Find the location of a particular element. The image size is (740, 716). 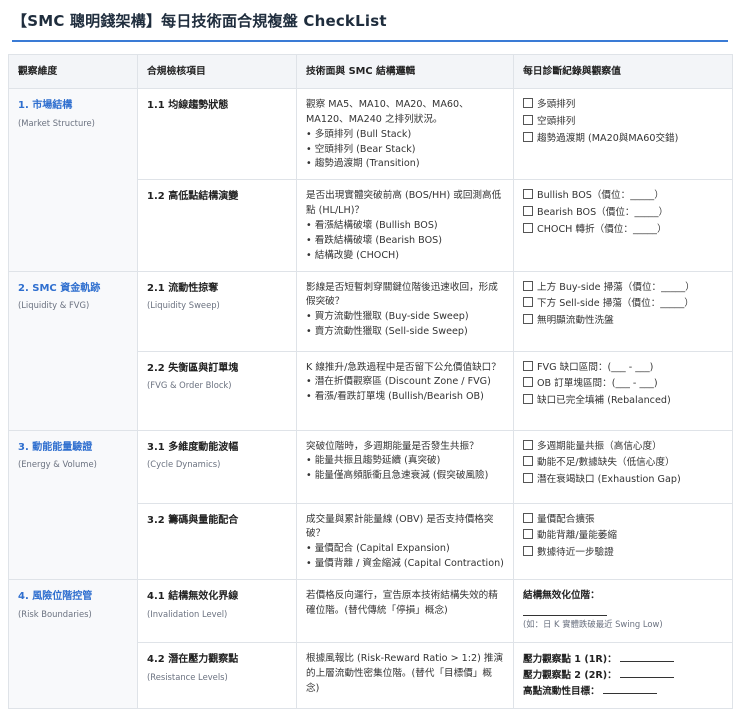

logic-text: 若價格反向運行，宣告原本技術結構失效的精確位階。(替代傳統「停損」概念) is located at coordinates (402, 603).